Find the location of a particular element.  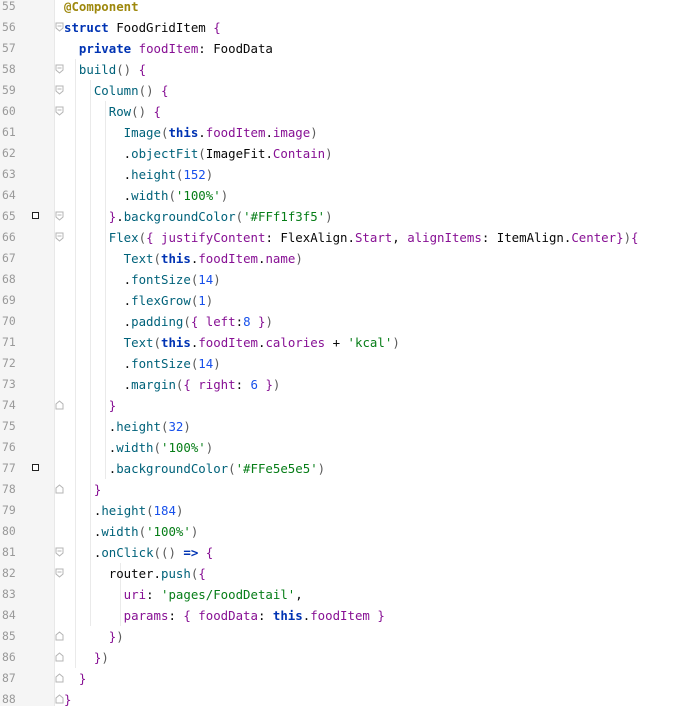

code-text: Text(this.foodItem.calories + 'kcal') is located at coordinates (232, 342).